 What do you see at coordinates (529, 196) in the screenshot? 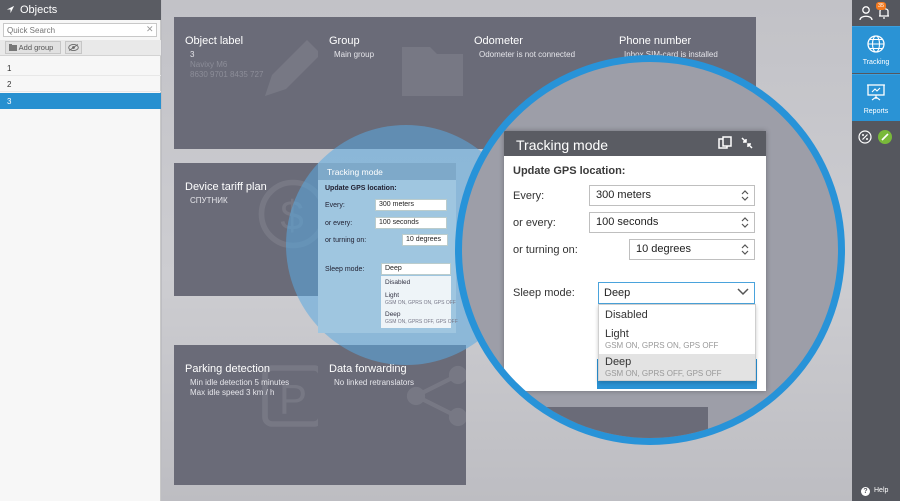
I see `every-label: Every:` at bounding box center [529, 196].